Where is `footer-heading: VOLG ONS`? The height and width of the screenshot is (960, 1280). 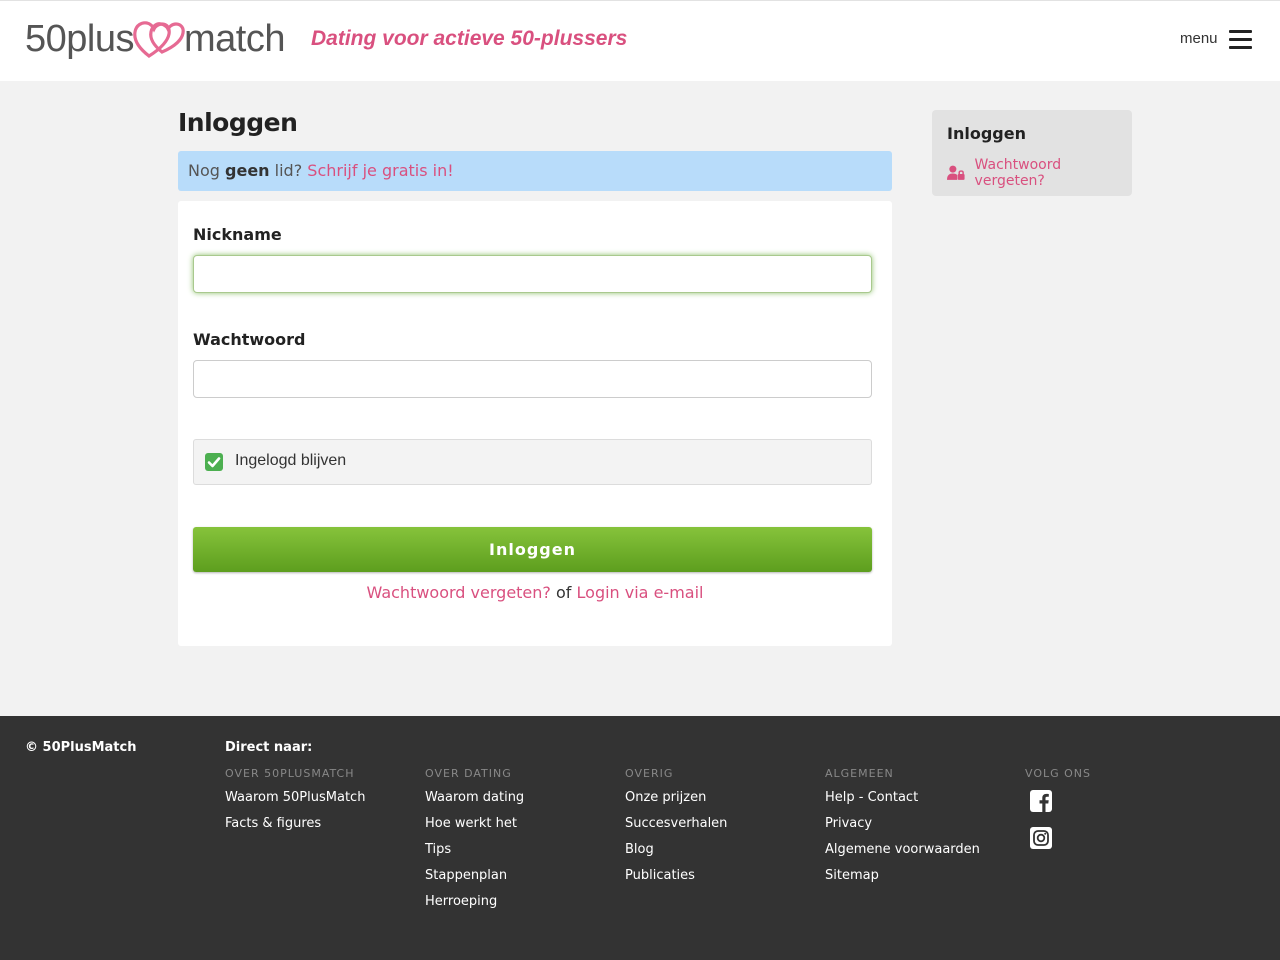
footer-heading: VOLG ONS is located at coordinates (1058, 773).